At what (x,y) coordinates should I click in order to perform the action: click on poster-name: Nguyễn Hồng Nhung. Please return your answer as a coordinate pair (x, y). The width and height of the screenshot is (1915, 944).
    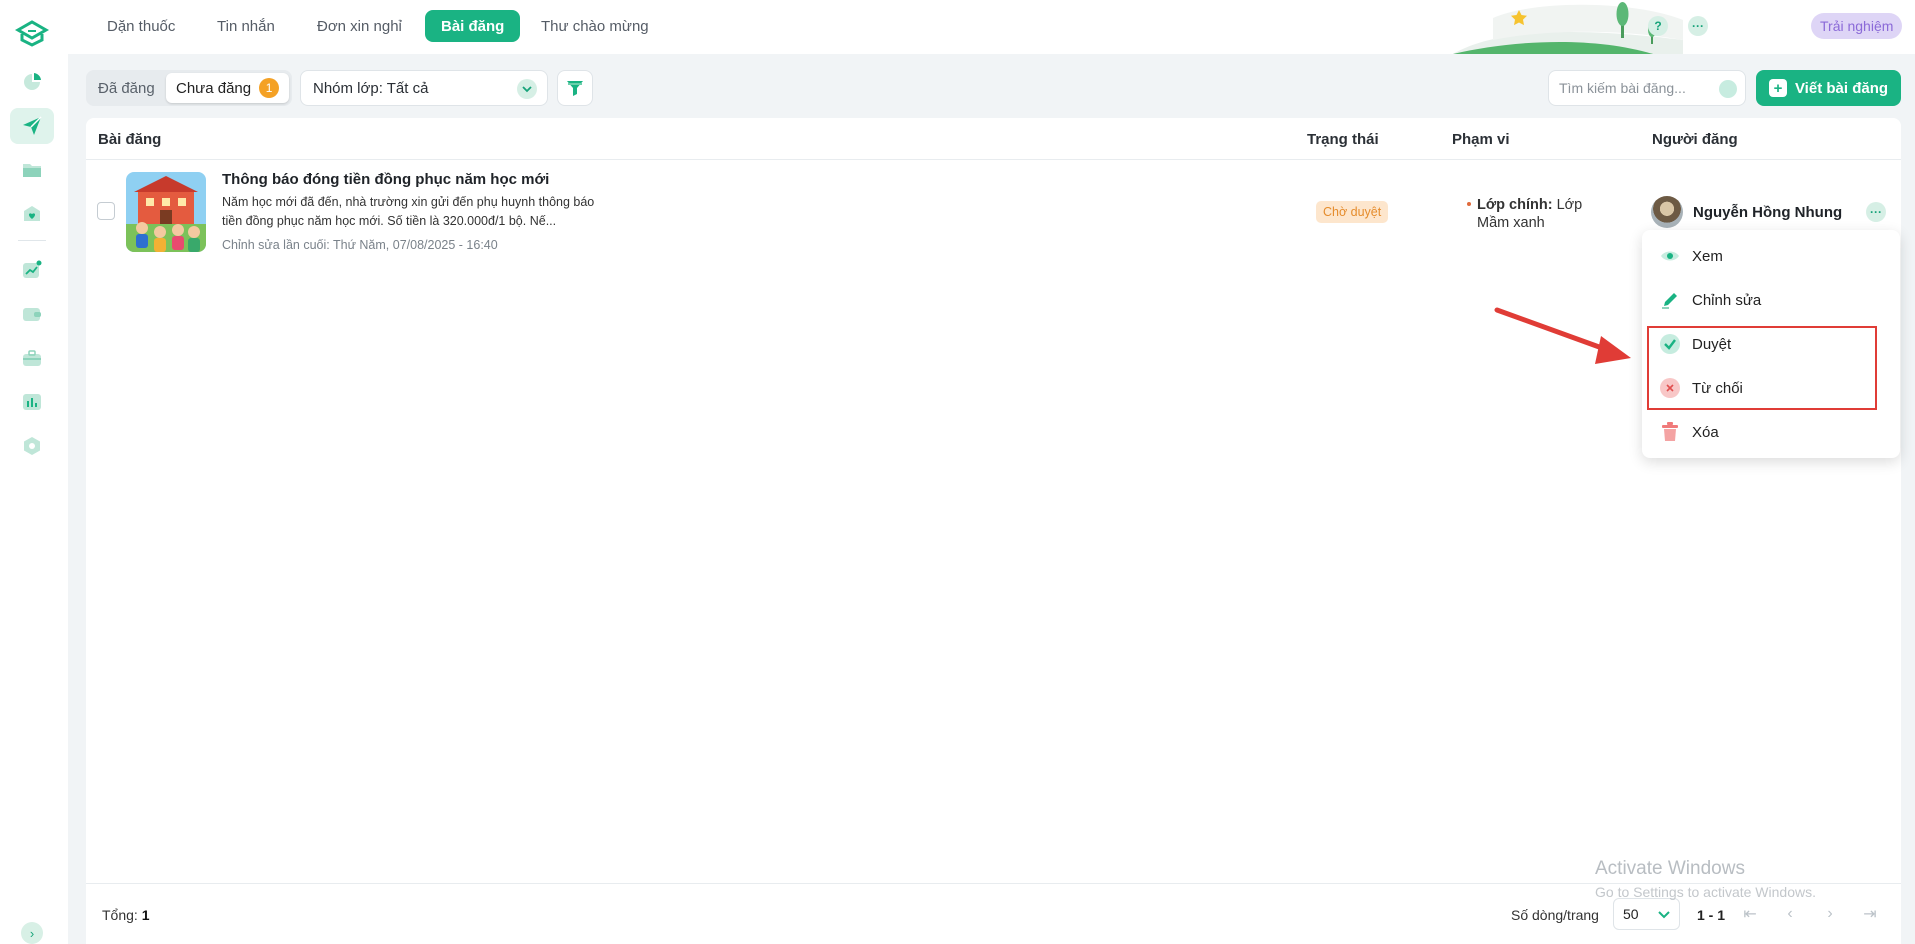
    Looking at the image, I should click on (1768, 212).